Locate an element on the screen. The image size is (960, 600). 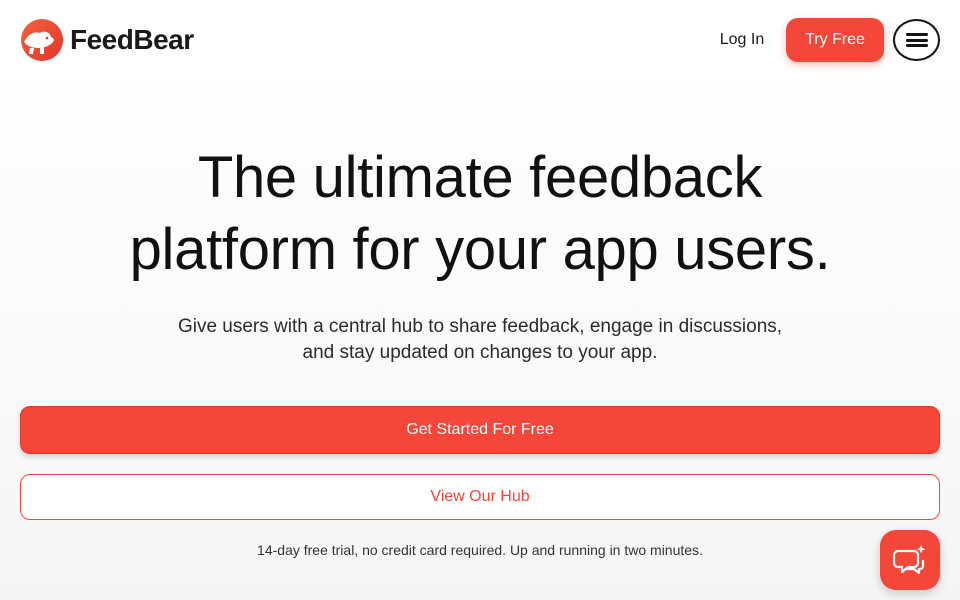
view-hub-button: View Our Hub is located at coordinates (480, 497).